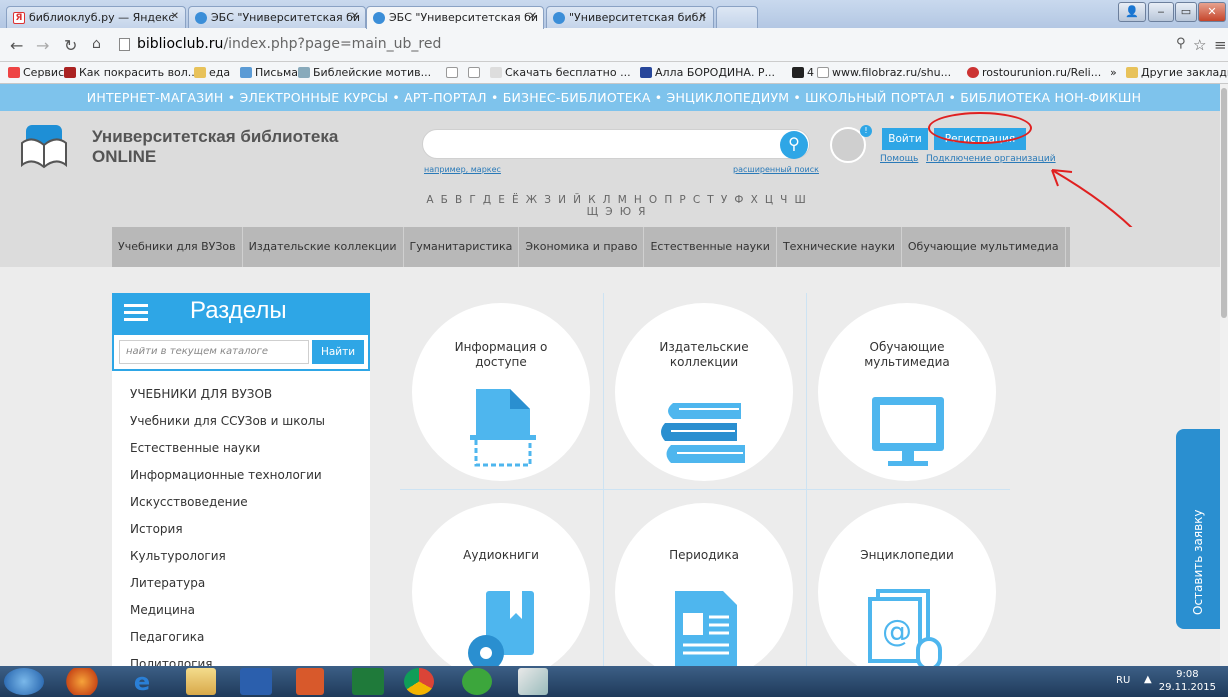  I want to click on list-item: Информационные технологии, so click(226, 475).